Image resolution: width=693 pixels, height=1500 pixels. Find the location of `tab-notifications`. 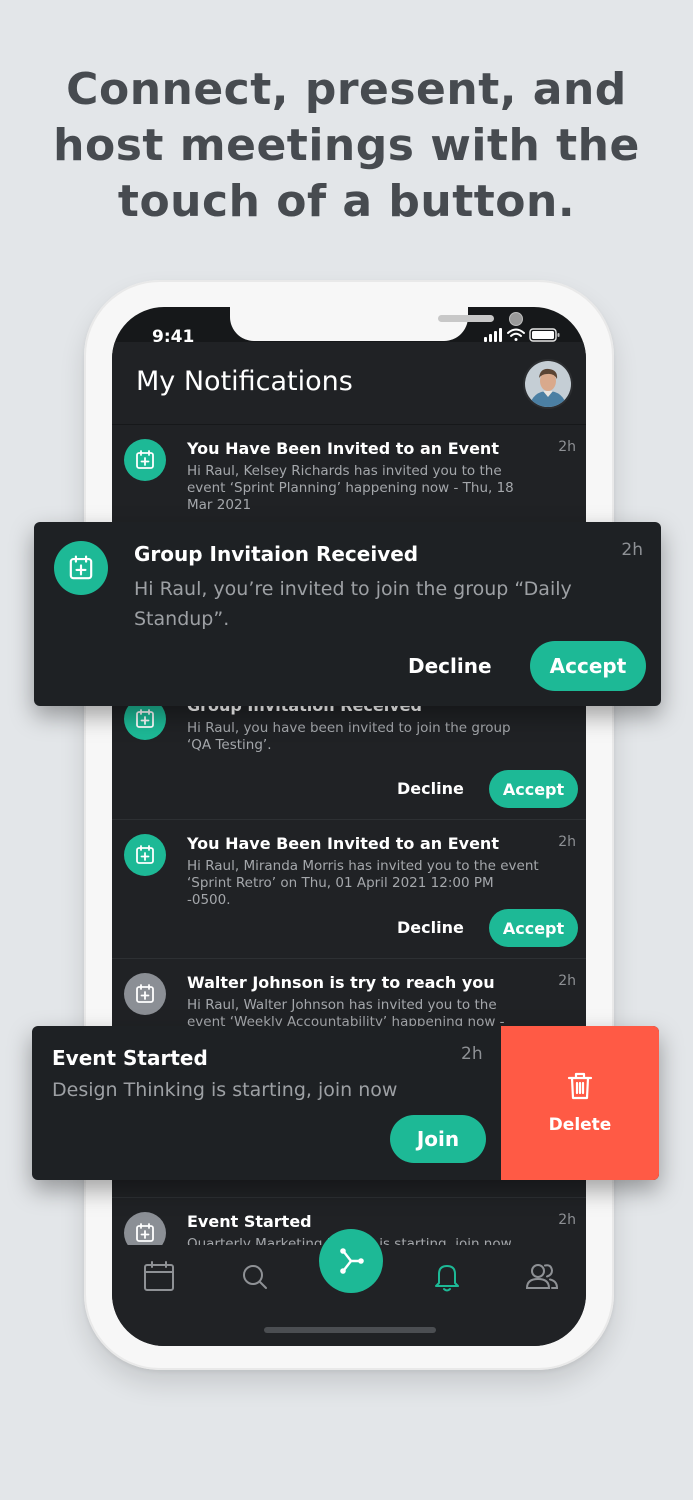

tab-notifications is located at coordinates (447, 1278).